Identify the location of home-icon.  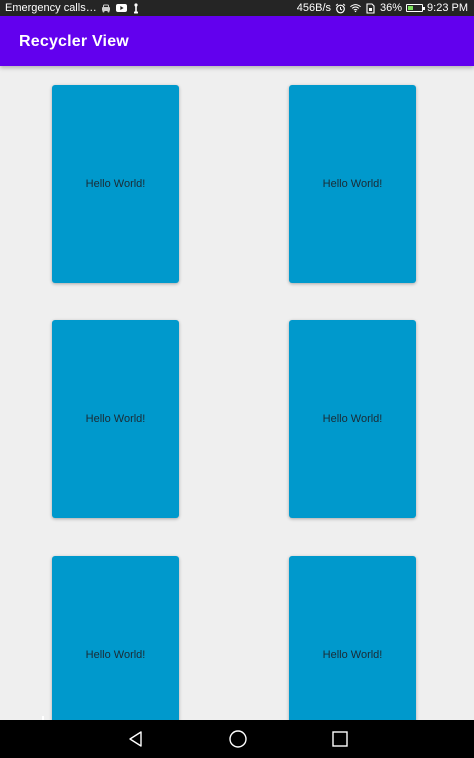
(238, 739).